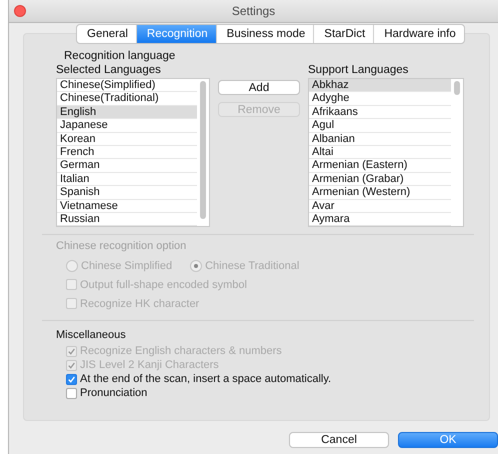  What do you see at coordinates (252, 266) in the screenshot?
I see `option-label: Chinese Traditional` at bounding box center [252, 266].